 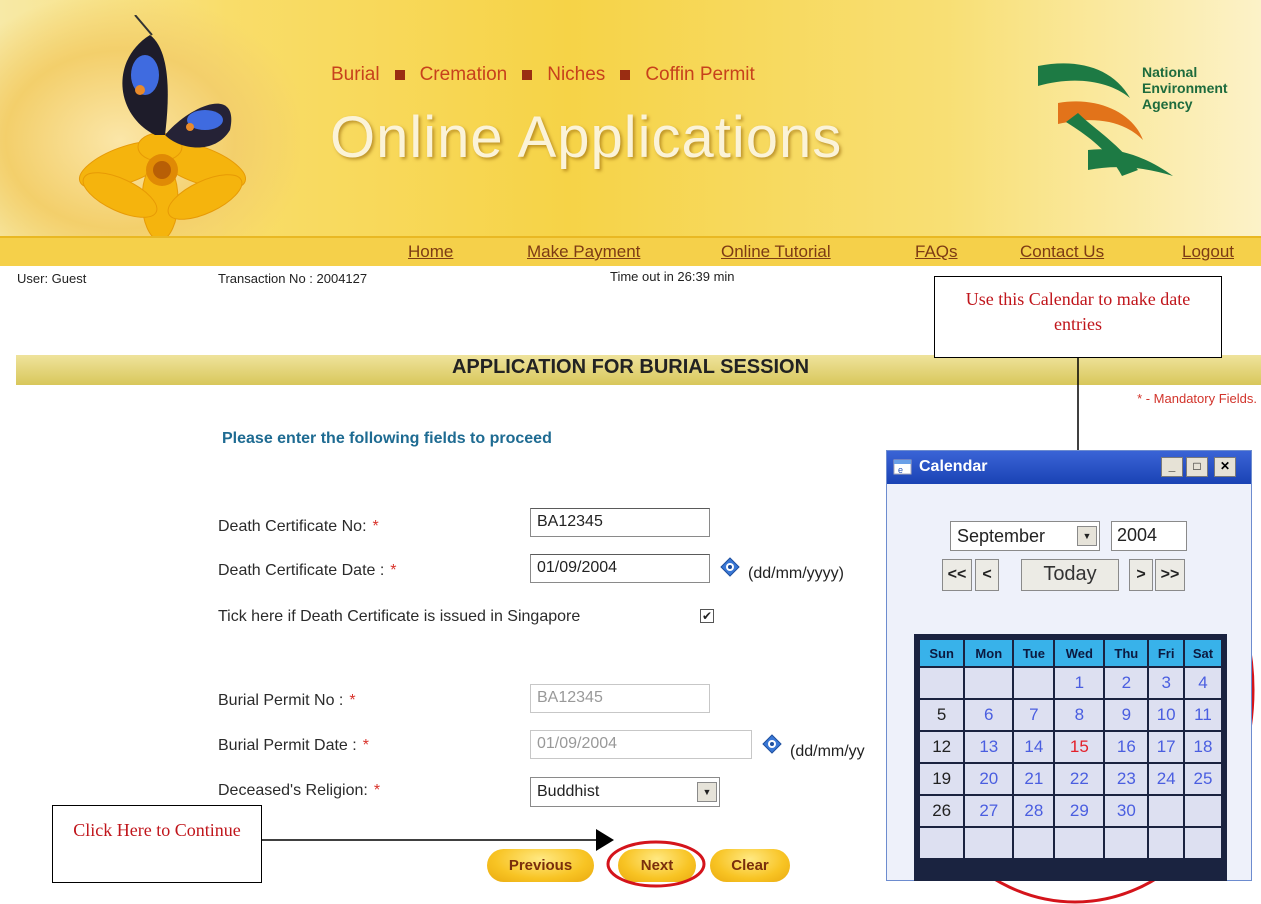 I want to click on service-list: Burial Cremation Niches Coffin Permit, so click(x=543, y=75).